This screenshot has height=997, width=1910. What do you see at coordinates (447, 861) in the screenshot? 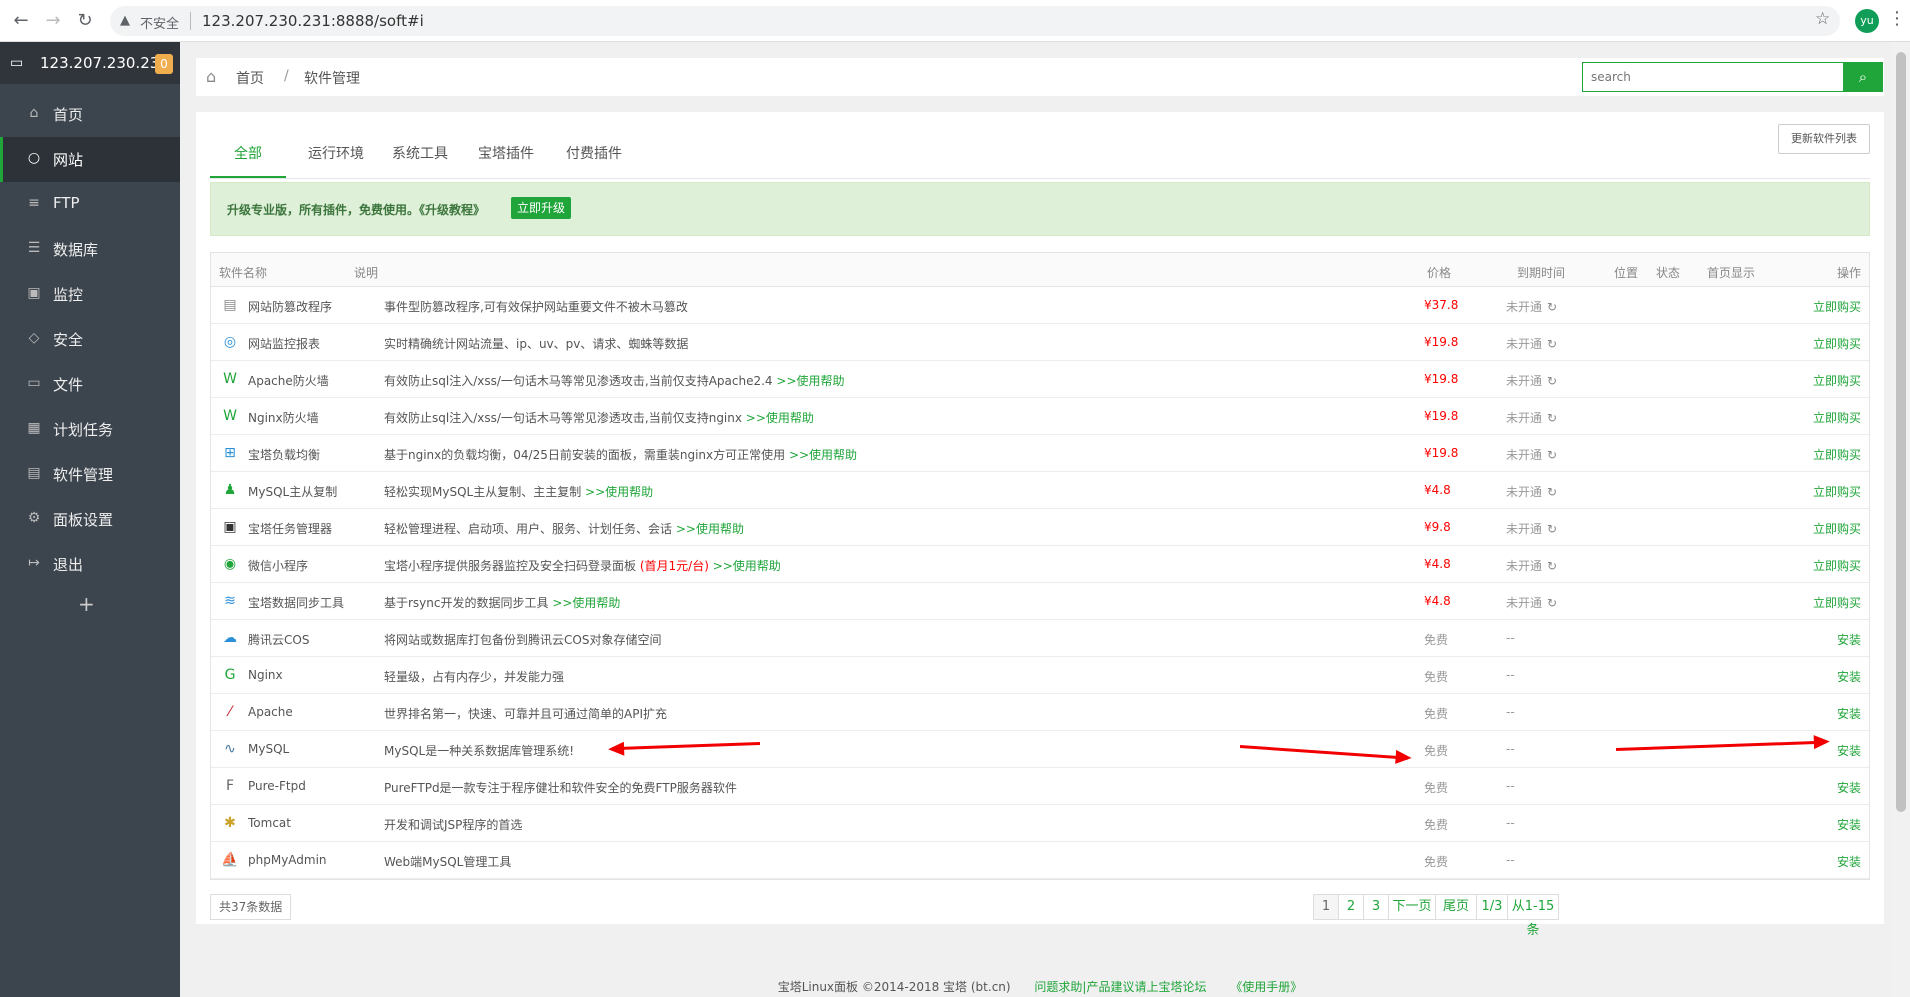
I see `row-desc: Web端MySQL管理工具` at bounding box center [447, 861].